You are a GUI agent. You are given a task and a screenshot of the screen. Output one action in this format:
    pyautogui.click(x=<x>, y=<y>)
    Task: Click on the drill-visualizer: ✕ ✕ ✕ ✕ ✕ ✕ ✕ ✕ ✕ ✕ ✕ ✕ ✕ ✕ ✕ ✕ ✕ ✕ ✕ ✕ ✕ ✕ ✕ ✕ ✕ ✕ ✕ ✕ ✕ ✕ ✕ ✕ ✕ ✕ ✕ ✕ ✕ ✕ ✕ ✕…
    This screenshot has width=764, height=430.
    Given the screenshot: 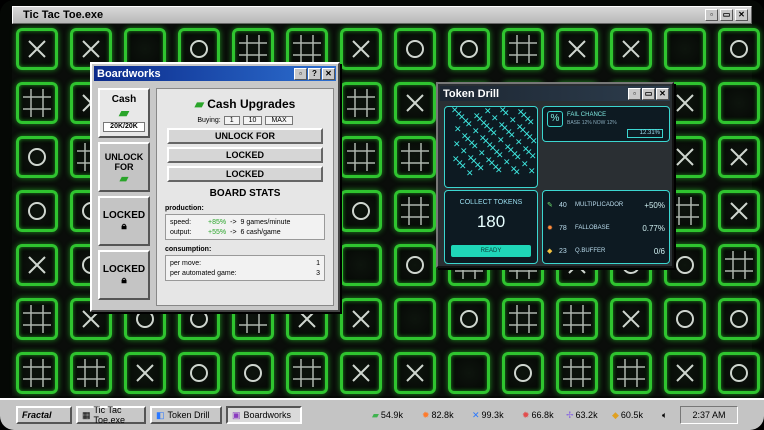 What is the action you would take?
    pyautogui.click(x=491, y=147)
    